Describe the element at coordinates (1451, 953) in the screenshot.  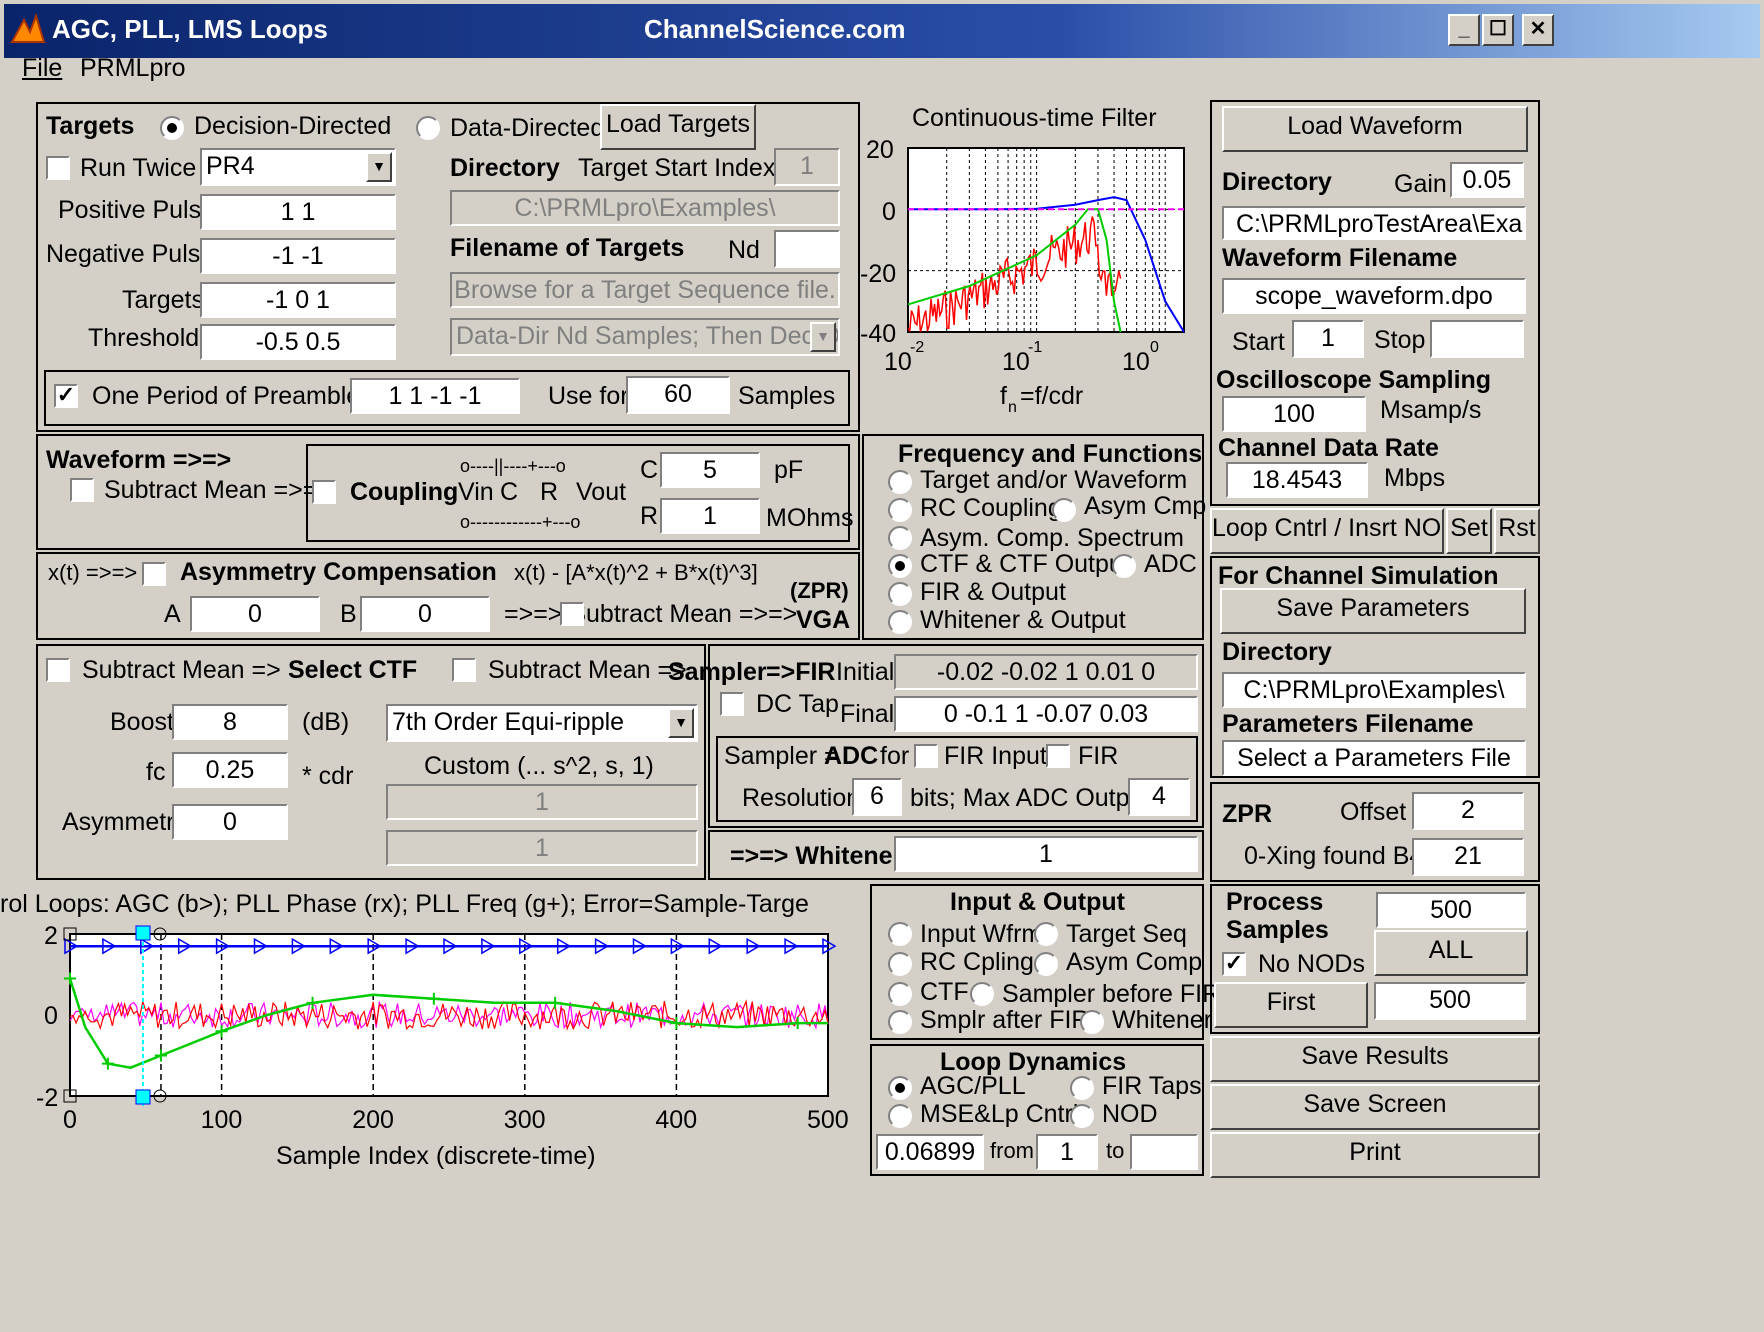
I see `all-button: ALL` at that location.